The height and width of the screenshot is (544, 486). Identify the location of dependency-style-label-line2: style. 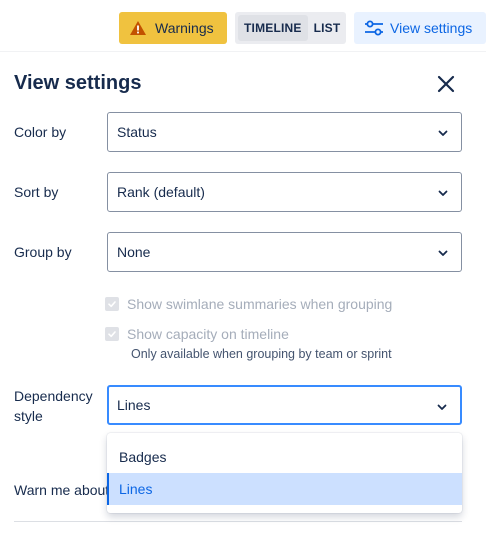
(28, 416).